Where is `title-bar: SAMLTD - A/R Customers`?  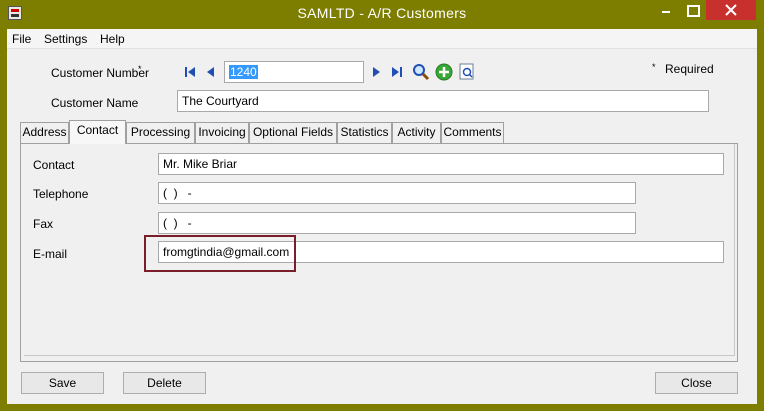 title-bar: SAMLTD - A/R Customers is located at coordinates (382, 14).